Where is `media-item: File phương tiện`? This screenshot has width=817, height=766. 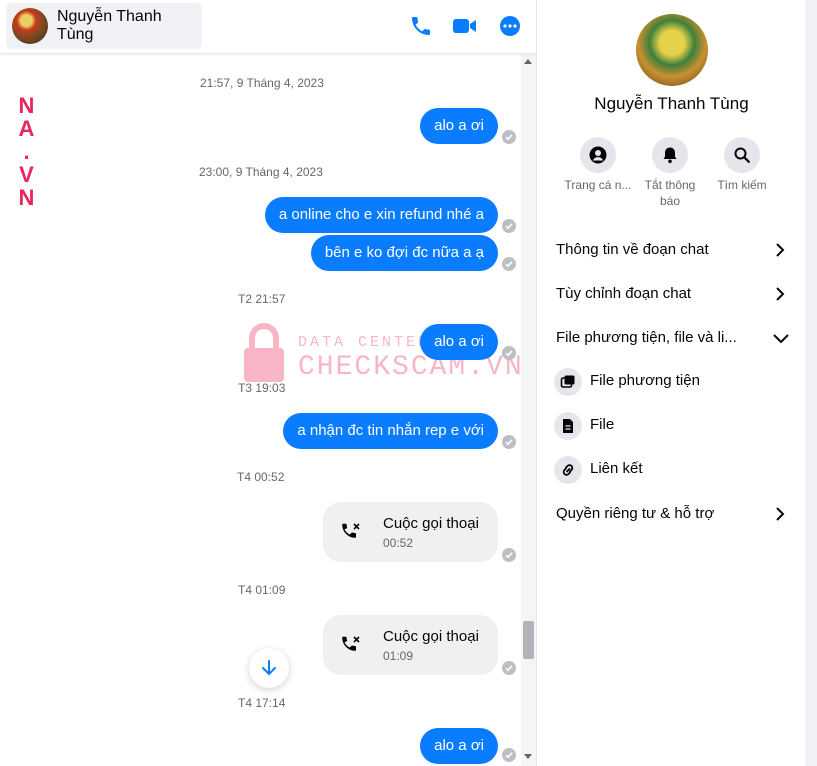 media-item: File phương tiện is located at coordinates (670, 384).